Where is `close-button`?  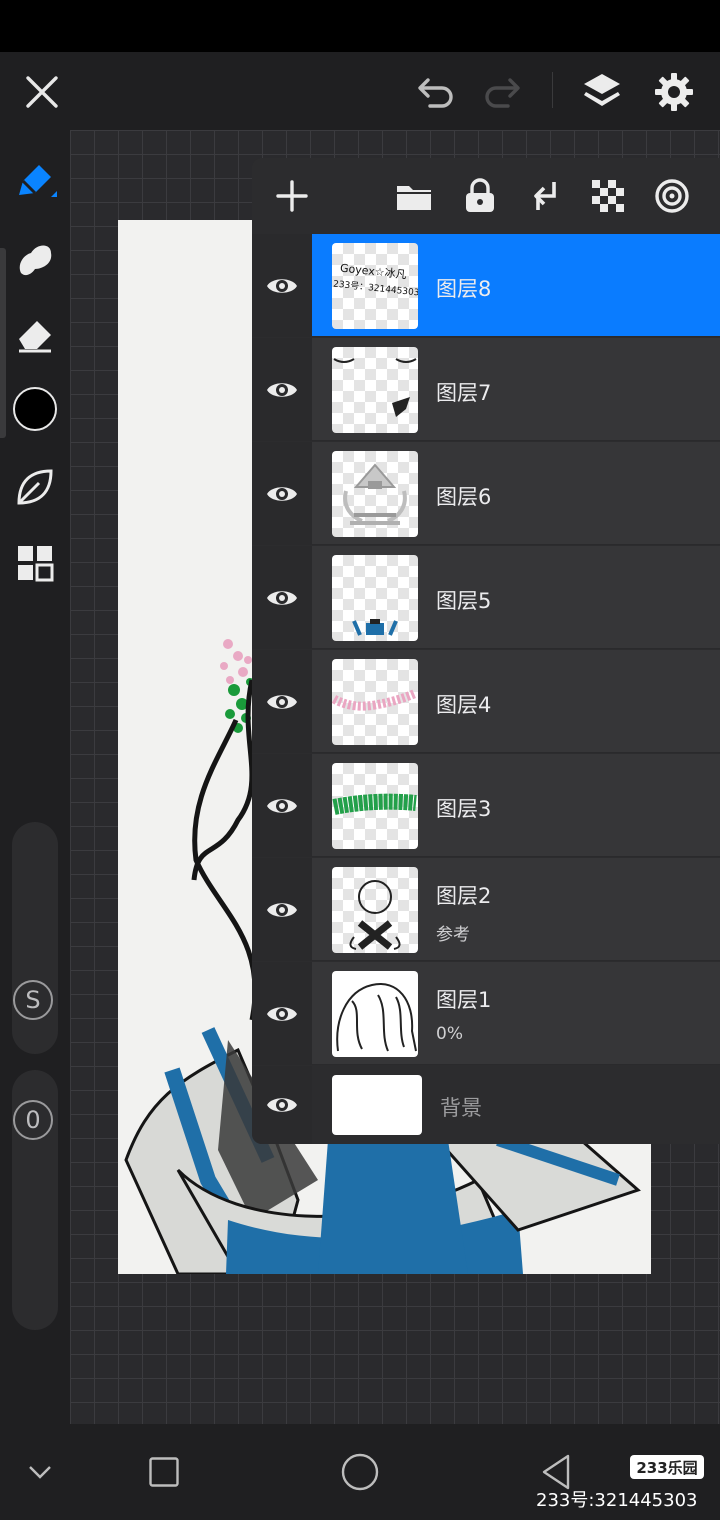 close-button is located at coordinates (42, 92).